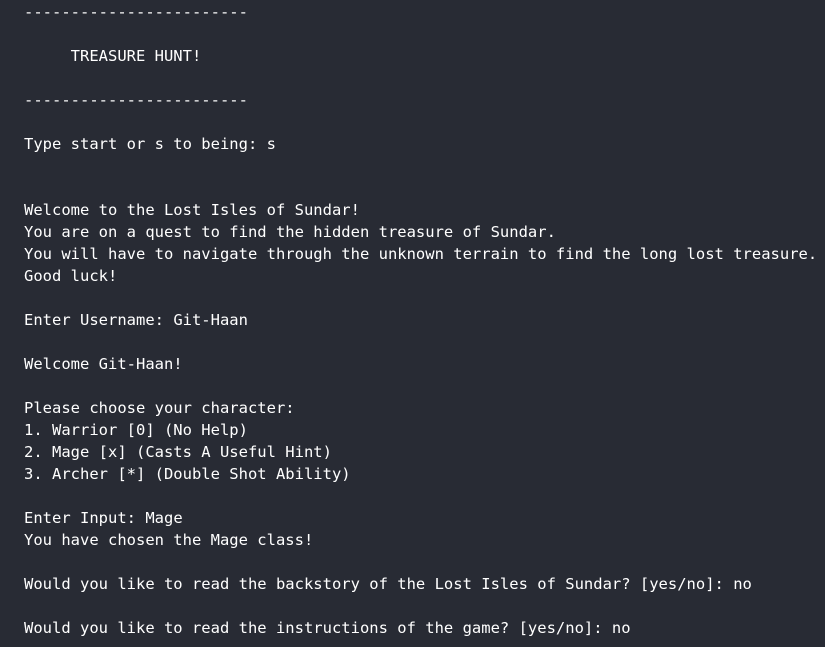 This screenshot has width=825, height=647. What do you see at coordinates (99, 320) in the screenshot?
I see `username-prompt: Enter Username:` at bounding box center [99, 320].